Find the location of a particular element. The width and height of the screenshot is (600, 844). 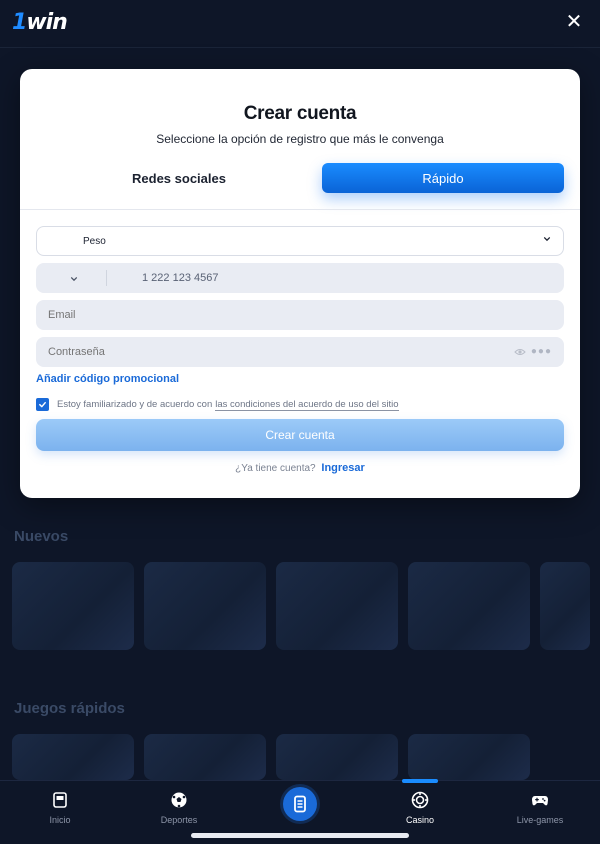

phone-input: 1 222 123 4567 is located at coordinates (180, 278).